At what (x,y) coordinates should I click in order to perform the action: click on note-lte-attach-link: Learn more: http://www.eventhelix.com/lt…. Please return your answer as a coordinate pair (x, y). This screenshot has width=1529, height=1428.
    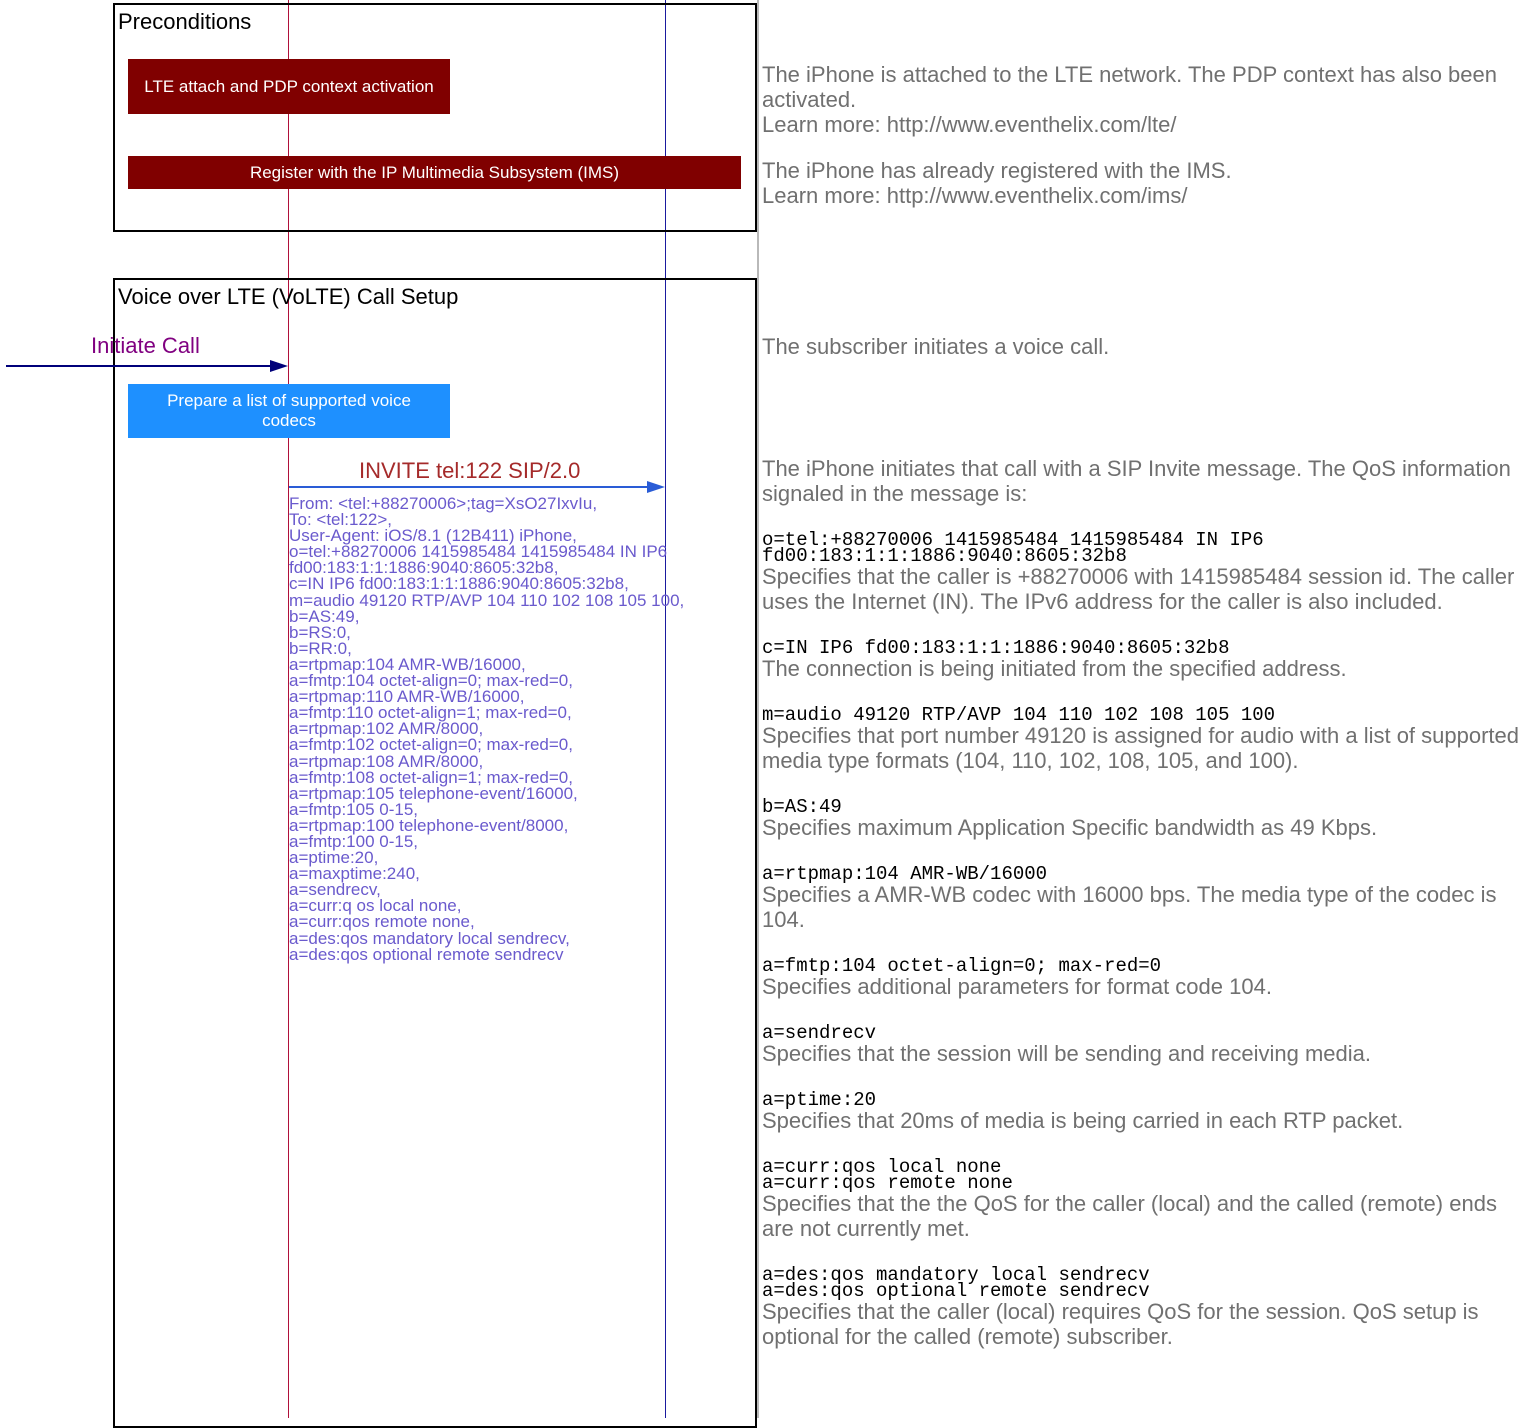
    Looking at the image, I should click on (969, 124).